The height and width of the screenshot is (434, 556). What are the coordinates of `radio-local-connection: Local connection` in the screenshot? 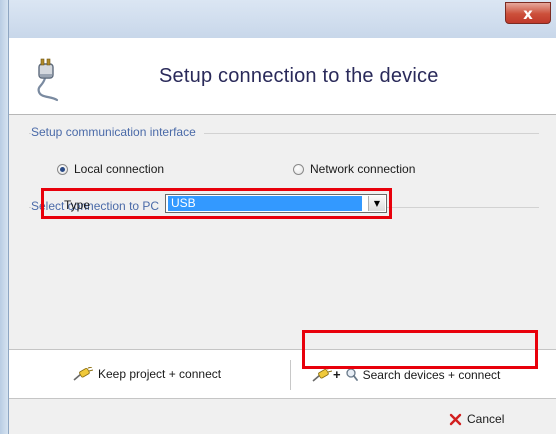 It's located at (110, 169).